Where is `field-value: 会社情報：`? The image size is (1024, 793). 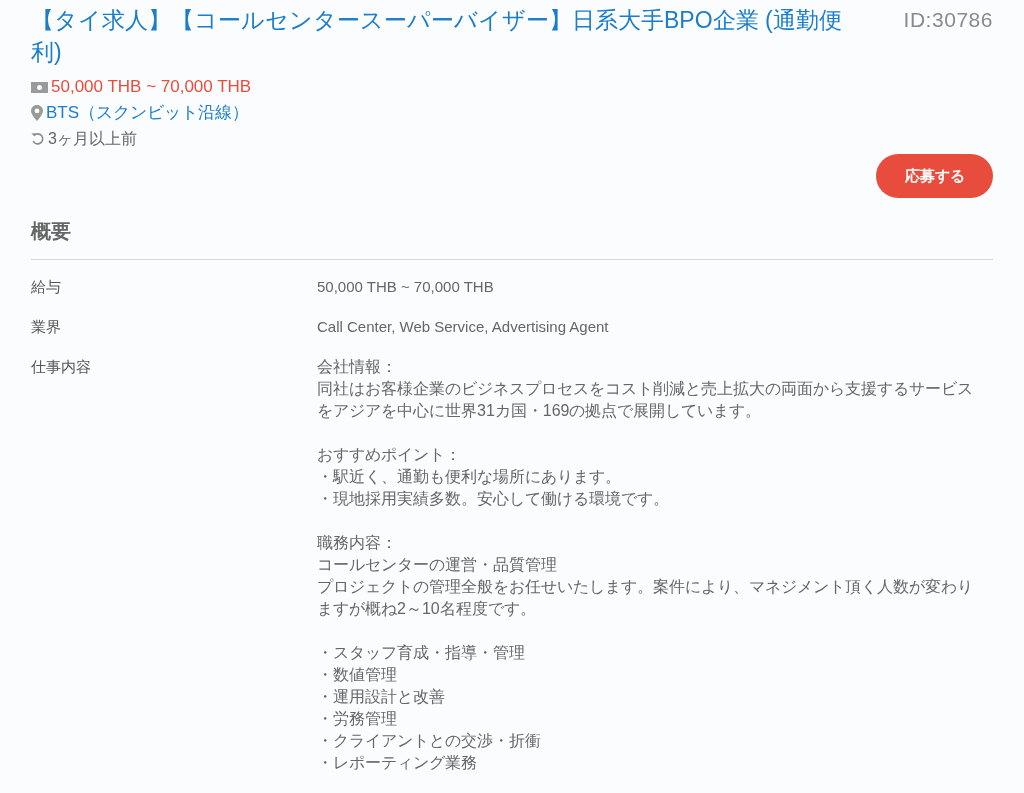
field-value: 会社情報： is located at coordinates (357, 367).